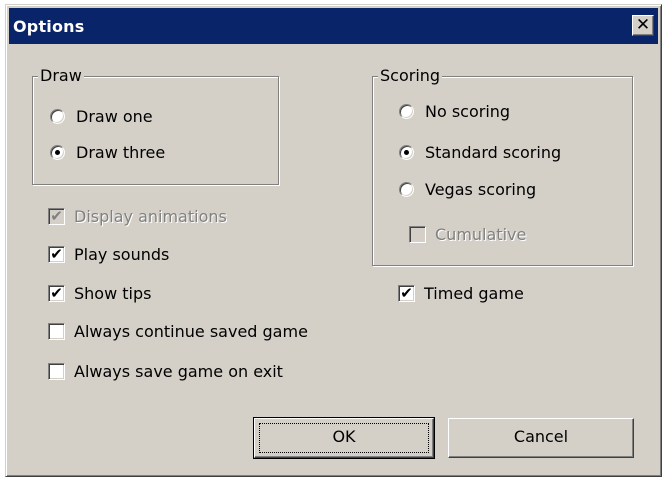  What do you see at coordinates (474, 293) in the screenshot?
I see `timed-game-label: Timed game` at bounding box center [474, 293].